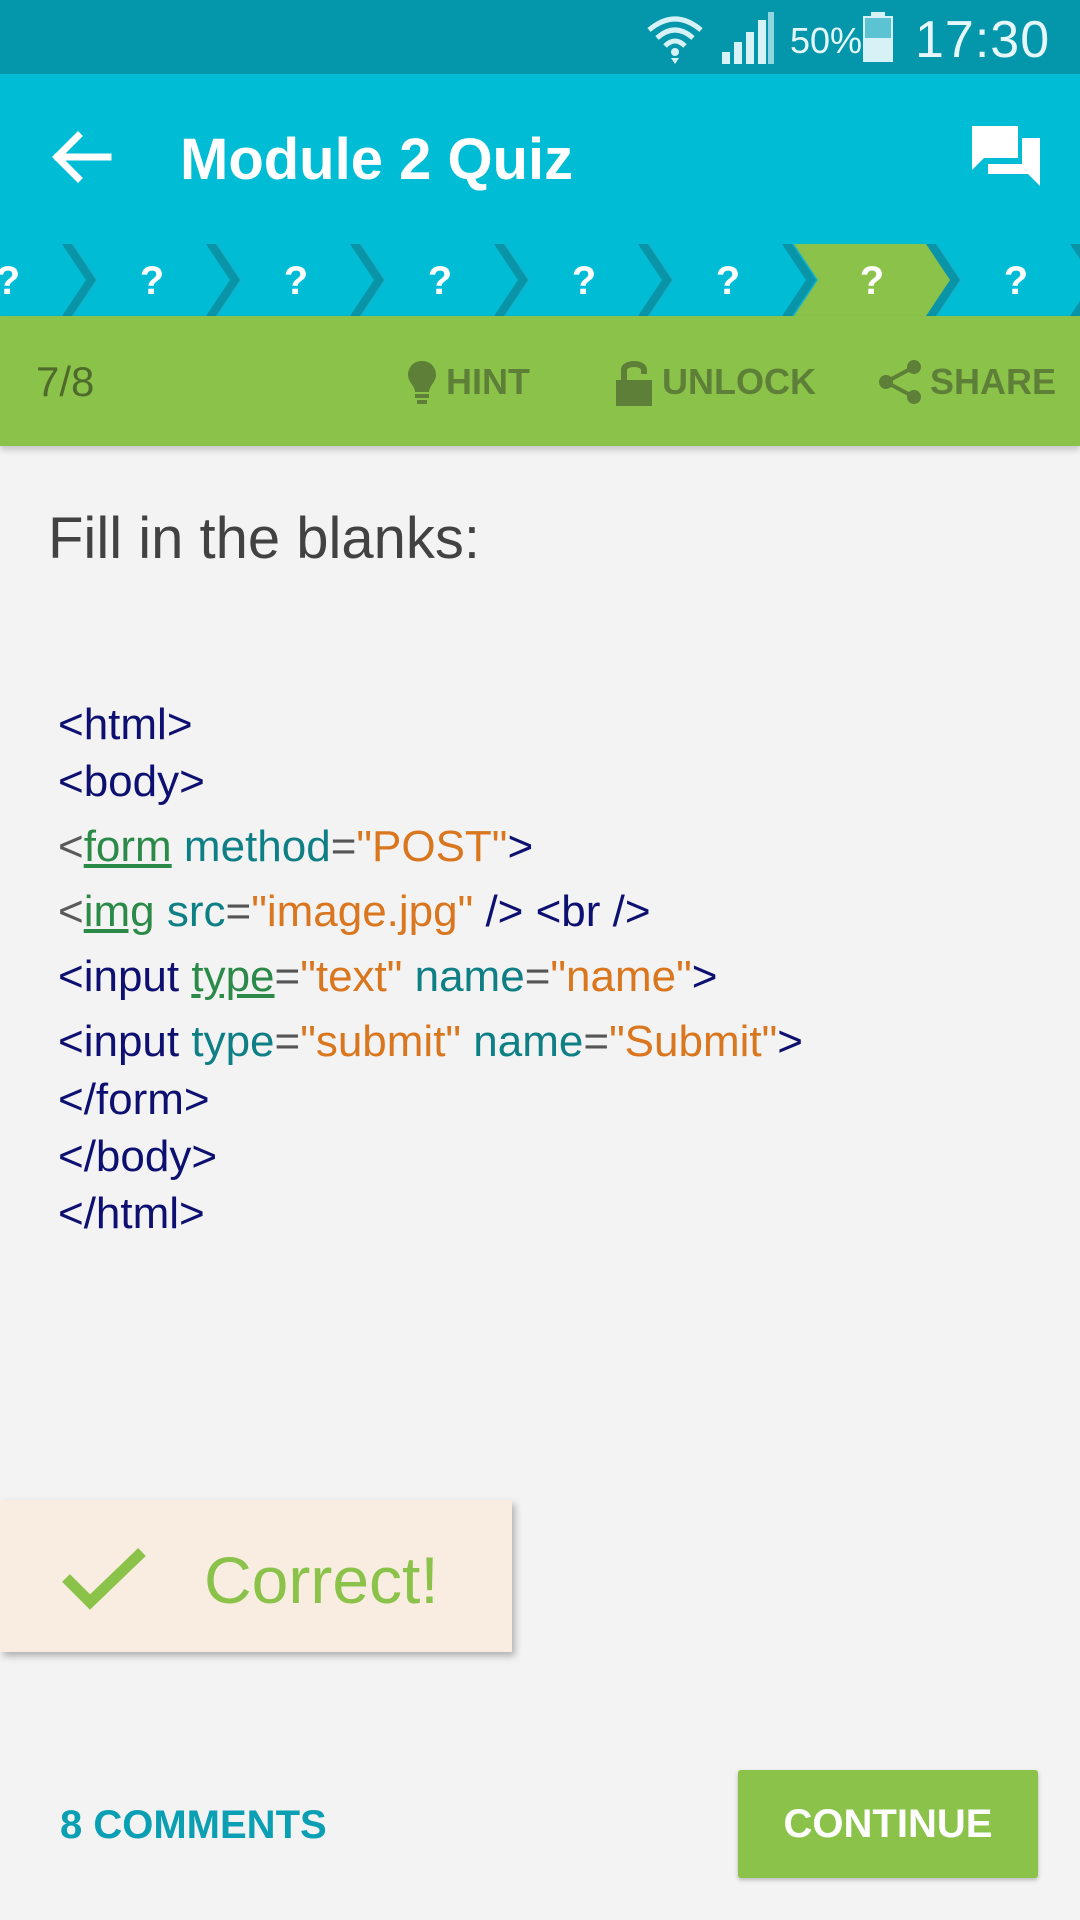 The height and width of the screenshot is (1920, 1080). What do you see at coordinates (134, 1099) in the screenshot?
I see `code-line: </form>` at bounding box center [134, 1099].